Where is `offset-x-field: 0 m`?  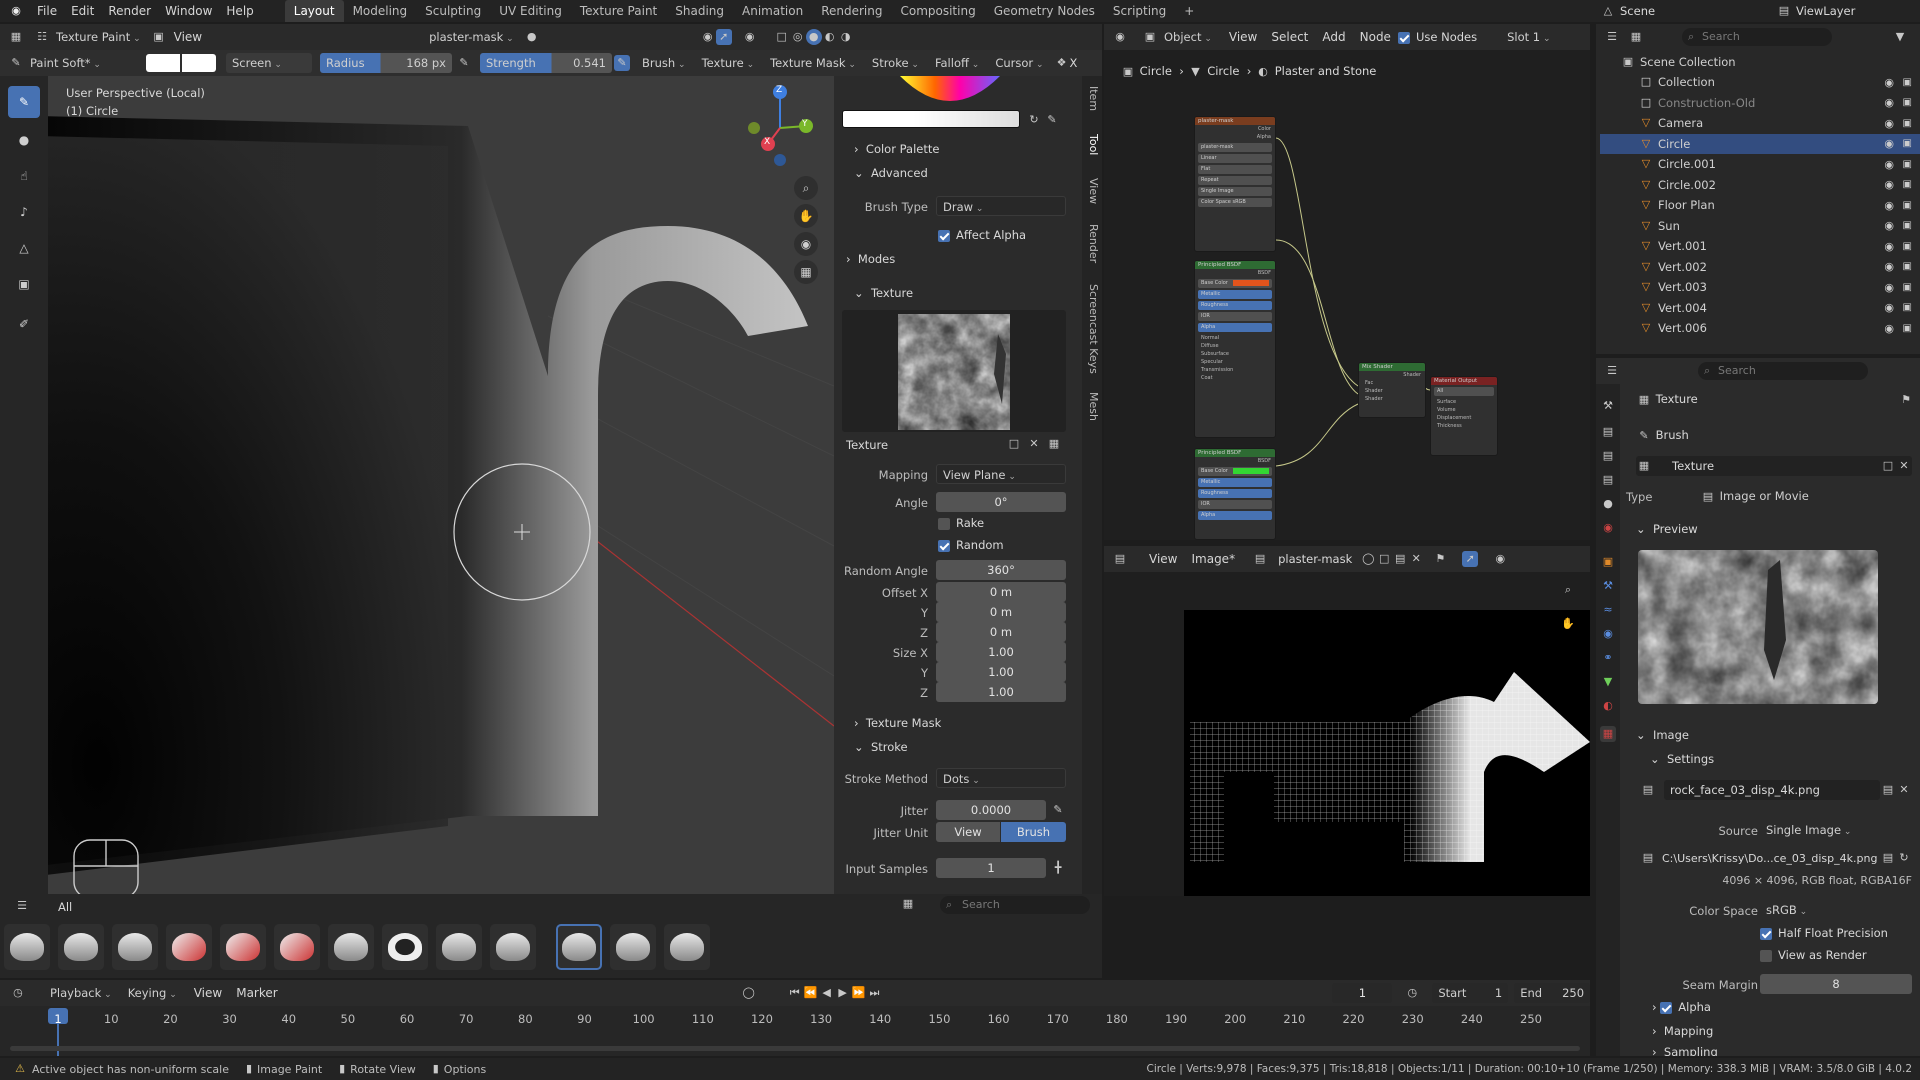 offset-x-field: 0 m is located at coordinates (1001, 592).